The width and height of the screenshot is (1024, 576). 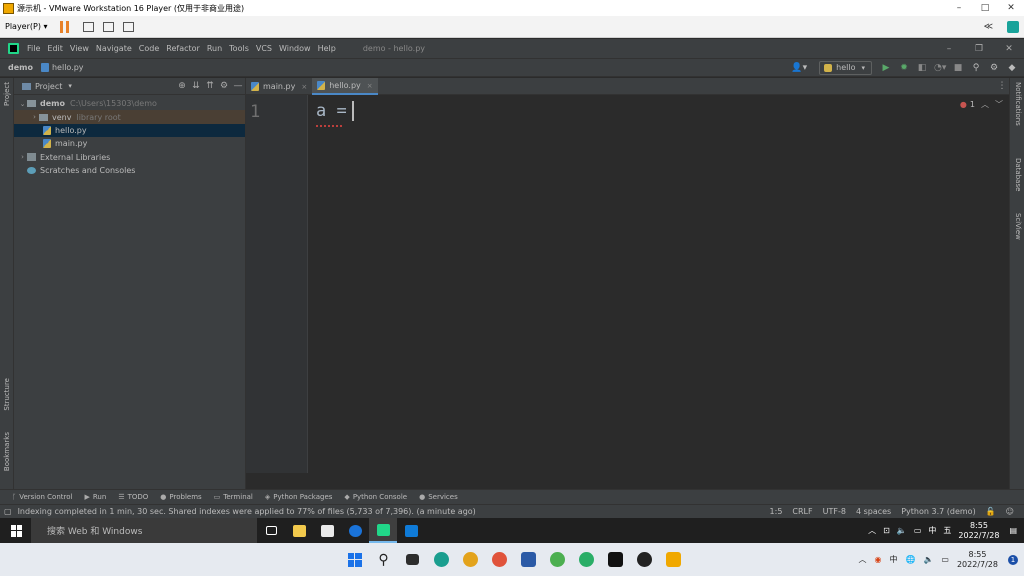 What do you see at coordinates (20, 67) in the screenshot?
I see `breadcrumb-project: demo` at bounding box center [20, 67].